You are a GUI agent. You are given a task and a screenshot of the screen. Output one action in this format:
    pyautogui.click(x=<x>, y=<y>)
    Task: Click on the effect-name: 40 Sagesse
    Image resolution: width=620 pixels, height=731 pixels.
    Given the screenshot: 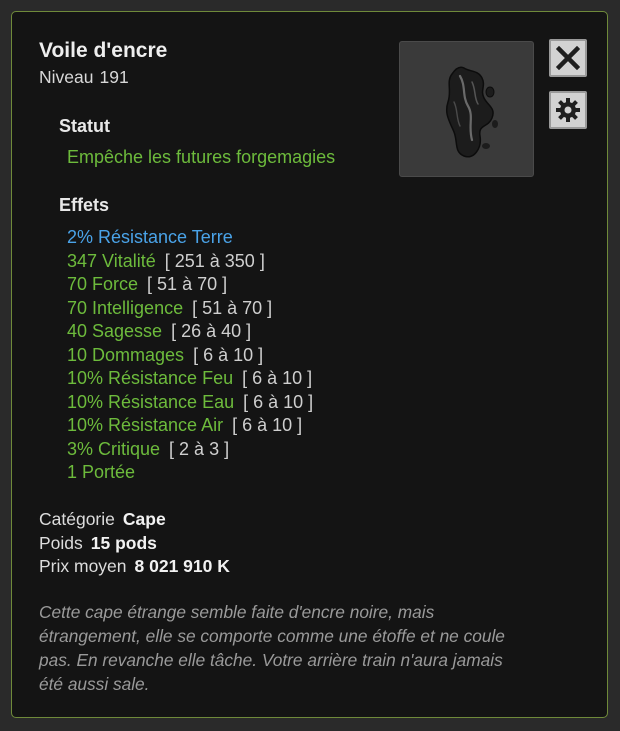 What is the action you would take?
    pyautogui.click(x=115, y=331)
    